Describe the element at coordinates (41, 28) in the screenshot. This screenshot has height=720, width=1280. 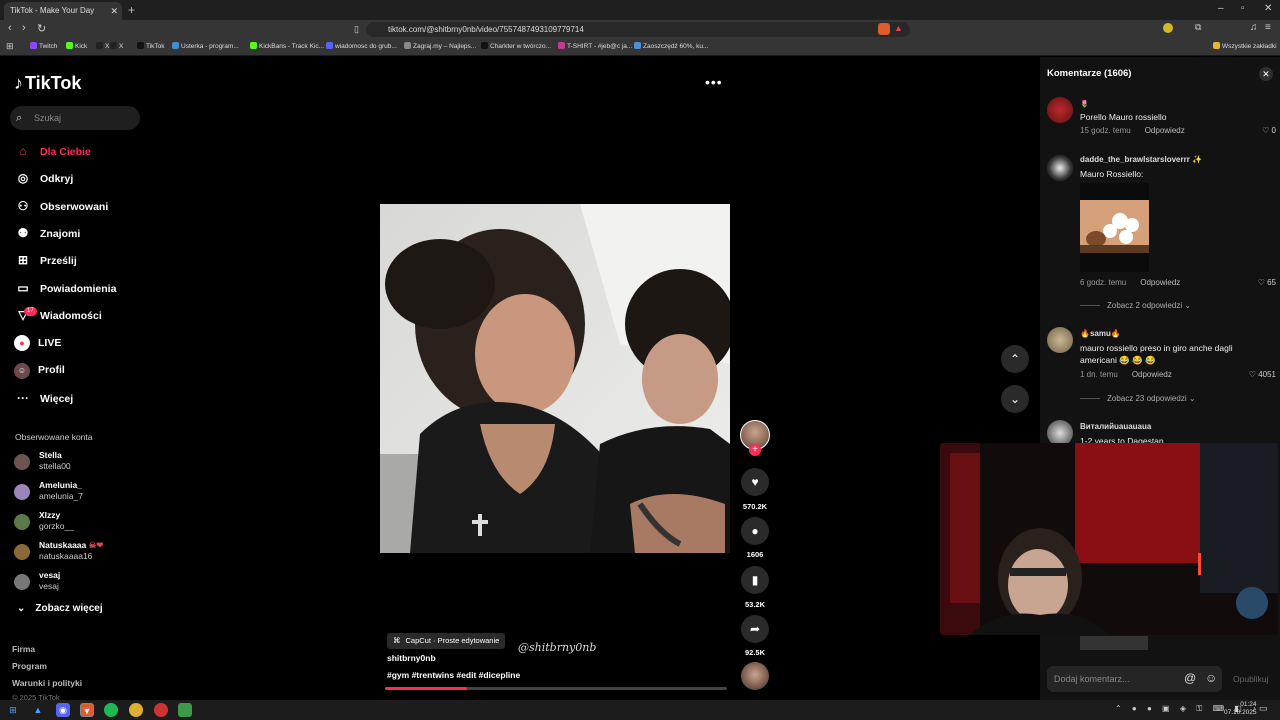
I see `reload-icon: ↻` at that location.